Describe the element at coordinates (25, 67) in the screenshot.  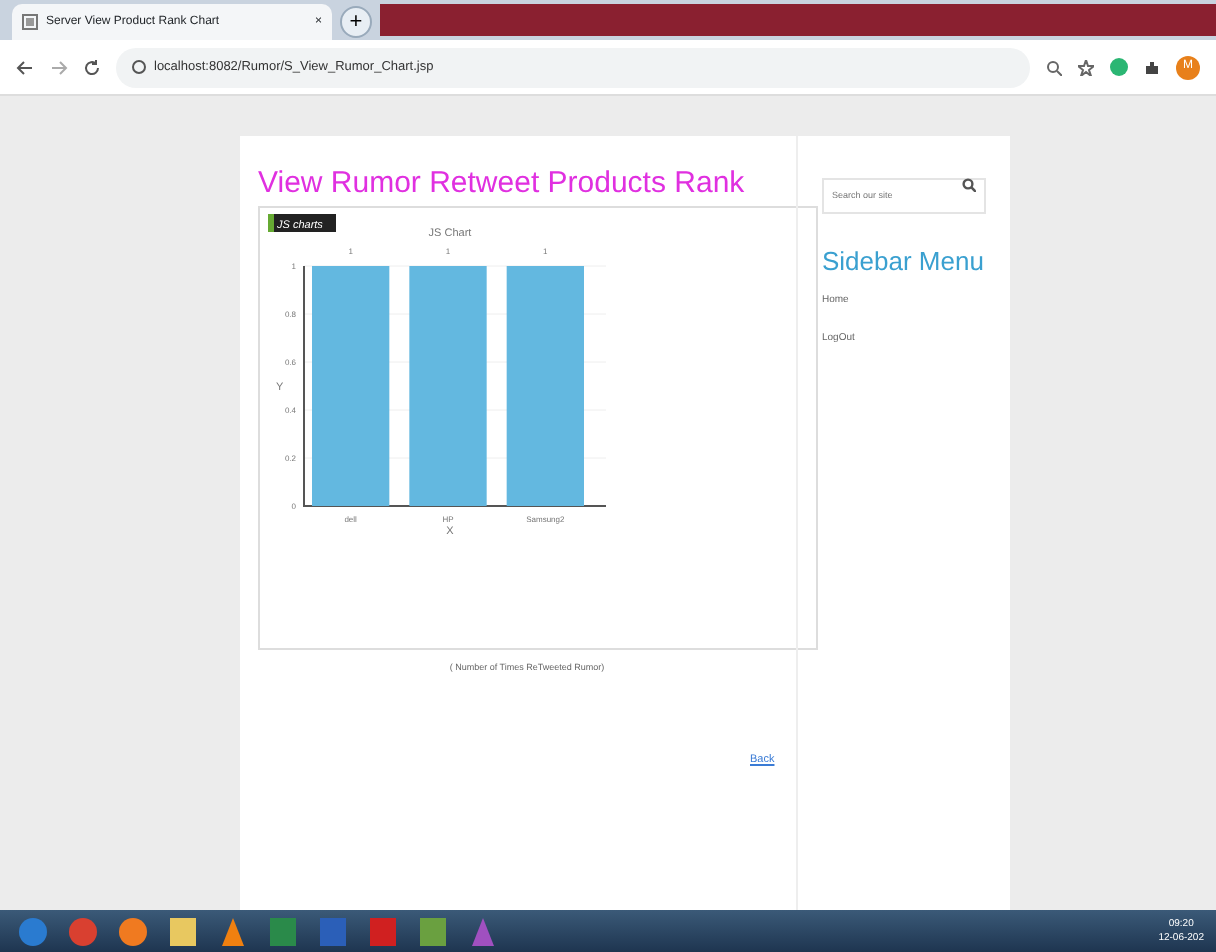
I see `back-icon` at that location.